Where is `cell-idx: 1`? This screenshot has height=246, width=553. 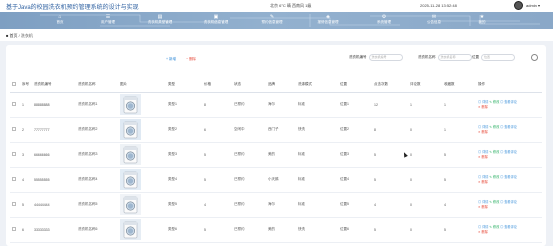 cell-idx: 1 is located at coordinates (26, 105).